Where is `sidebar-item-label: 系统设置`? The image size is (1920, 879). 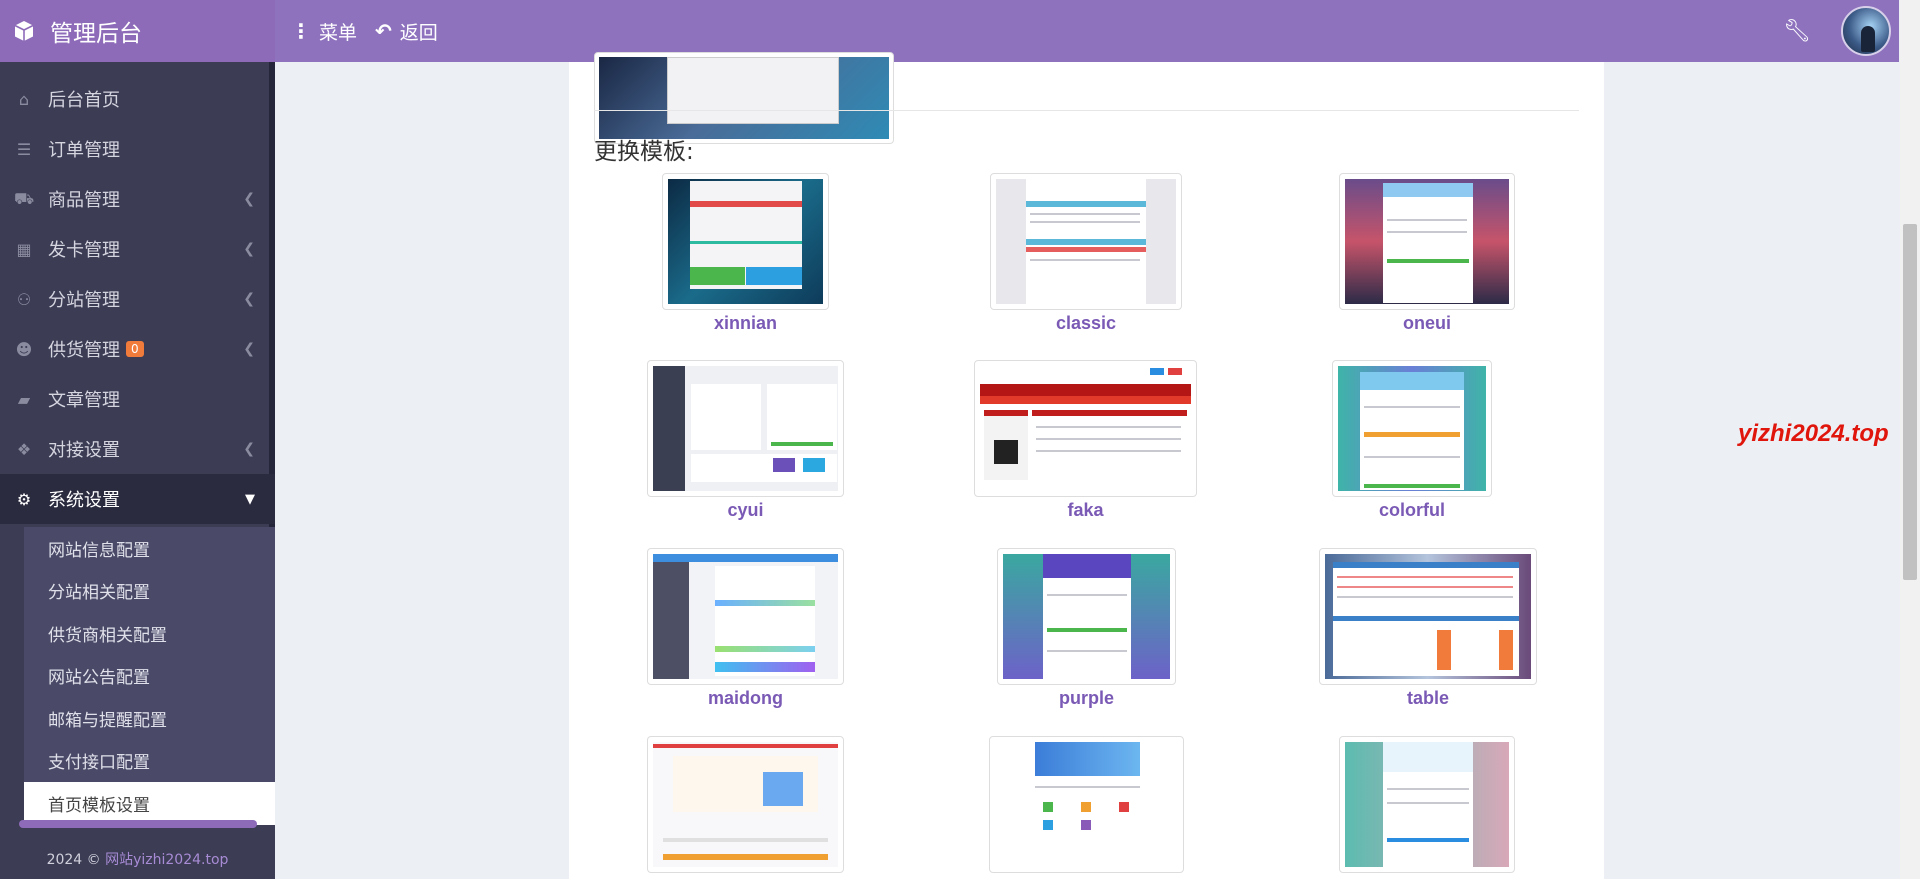
sidebar-item-label: 系统设置 is located at coordinates (84, 500).